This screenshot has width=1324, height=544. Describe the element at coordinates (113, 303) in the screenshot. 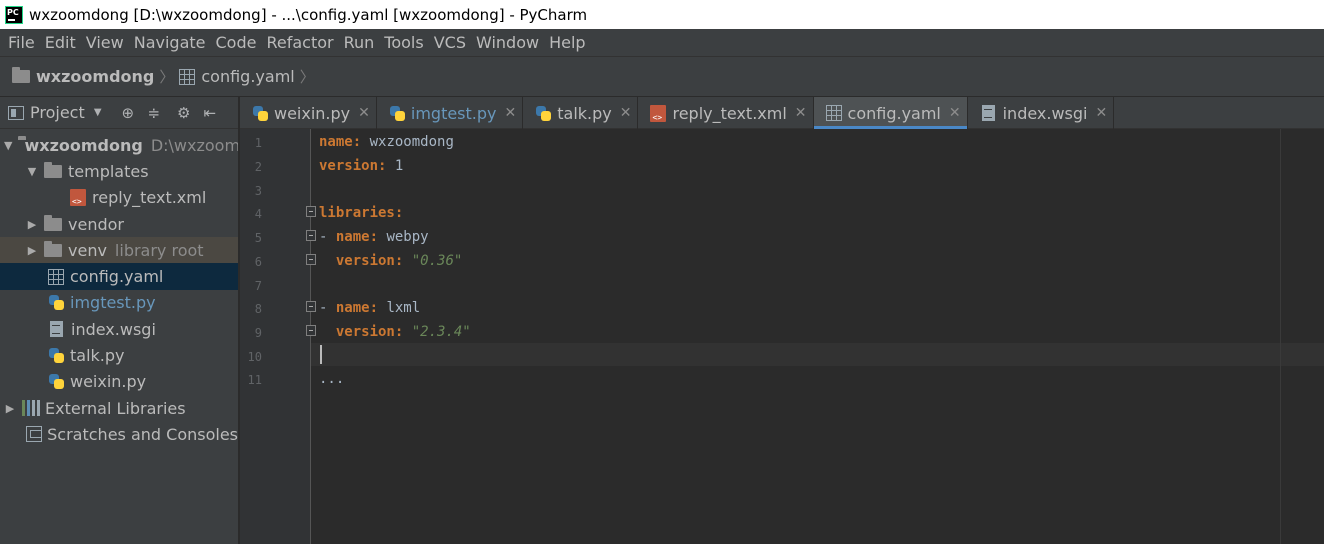

I see `tree-item-label: imgtest.py` at that location.